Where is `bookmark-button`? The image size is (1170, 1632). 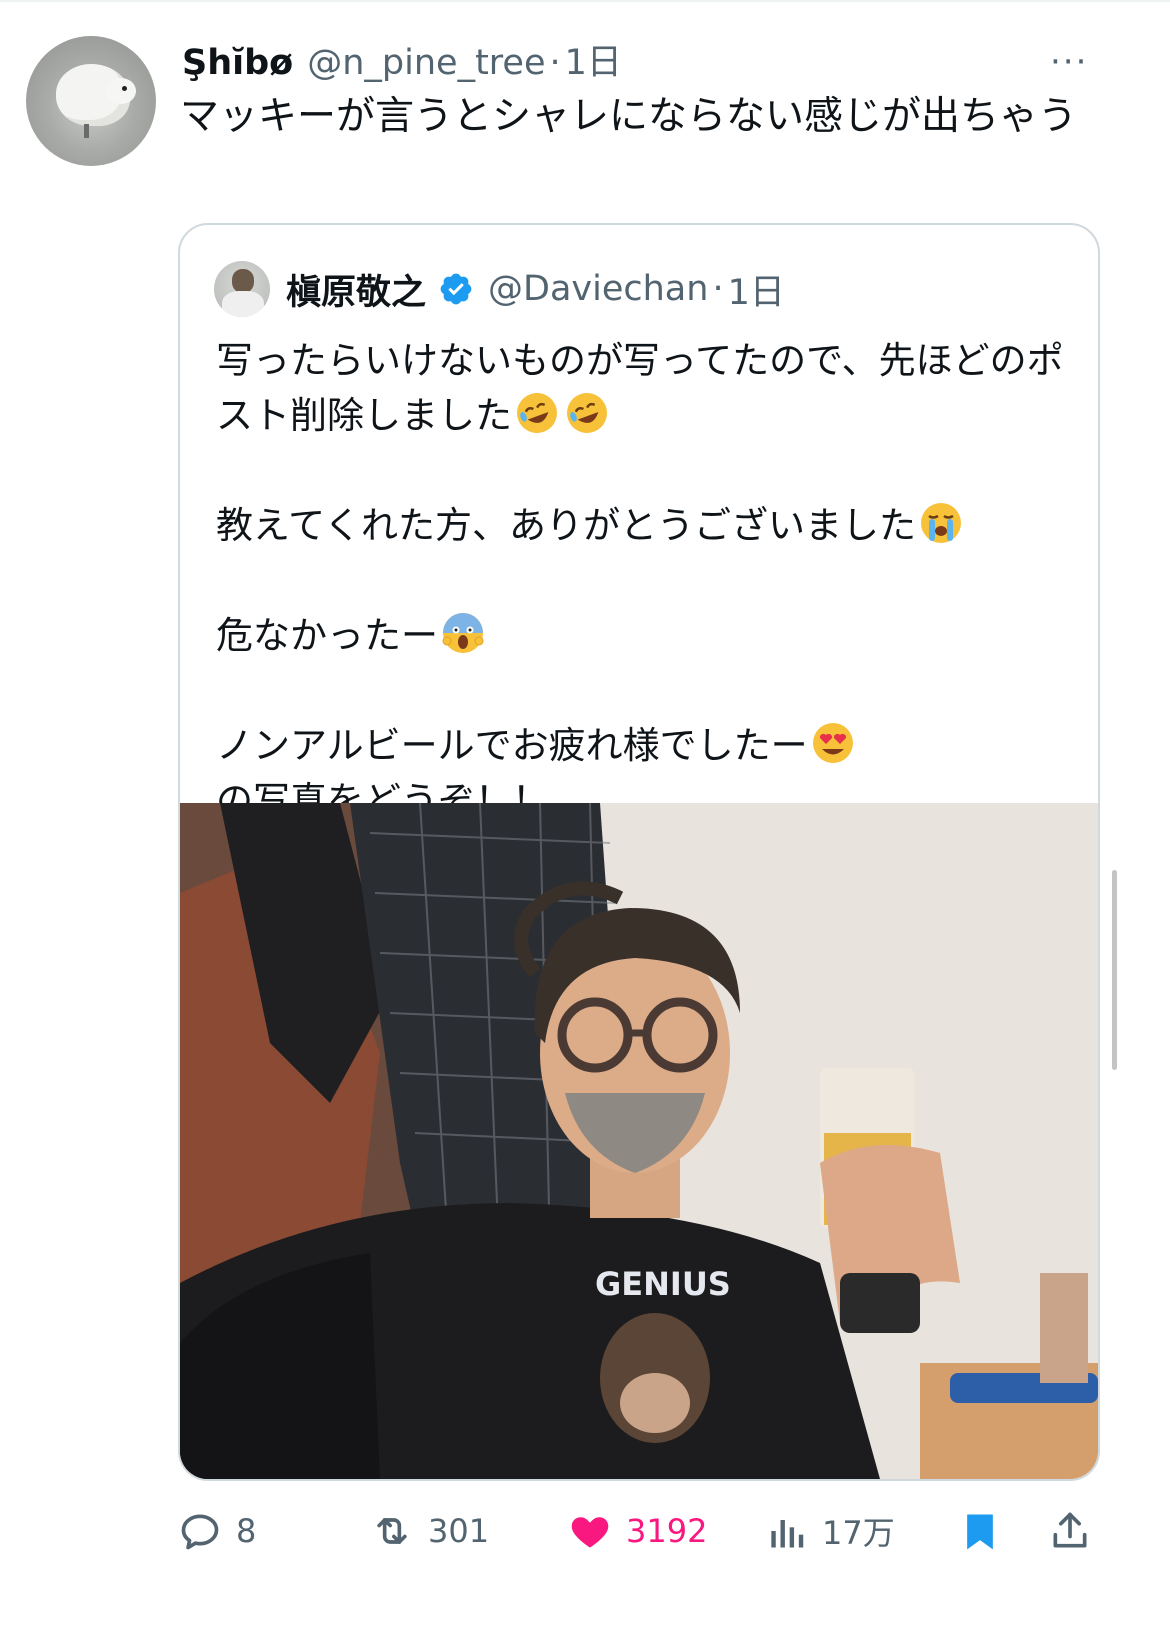
bookmark-button is located at coordinates (980, 1531).